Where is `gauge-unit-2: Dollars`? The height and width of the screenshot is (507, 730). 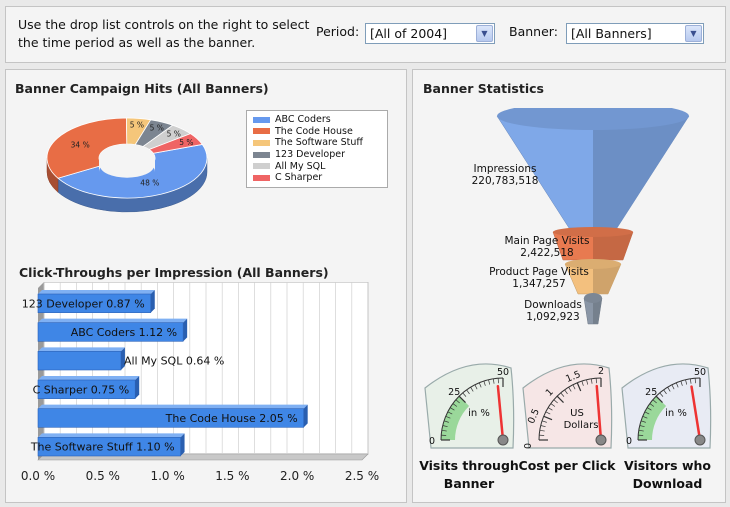 gauge-unit-2: Dollars is located at coordinates (581, 425).